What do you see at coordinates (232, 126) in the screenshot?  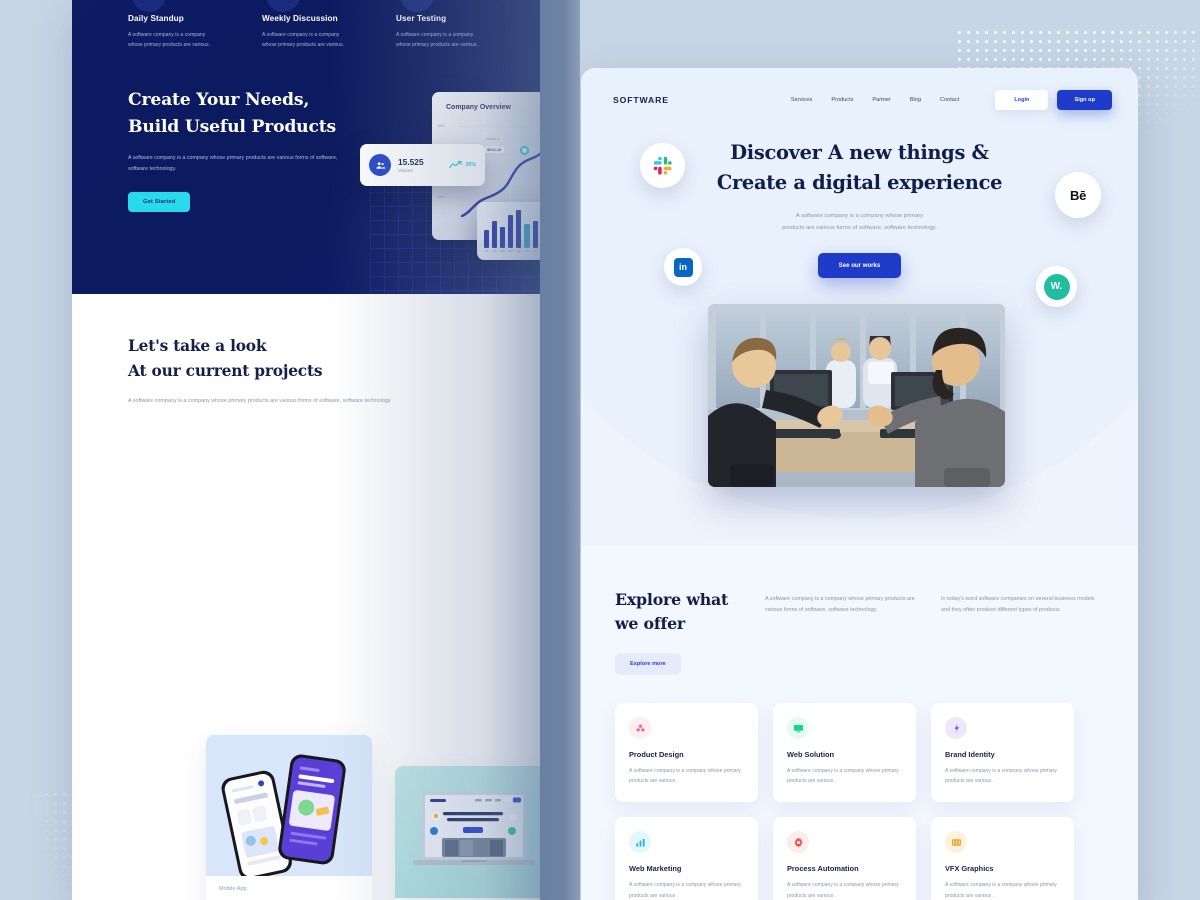 I see `headline-line-2: Build Useful Products` at bounding box center [232, 126].